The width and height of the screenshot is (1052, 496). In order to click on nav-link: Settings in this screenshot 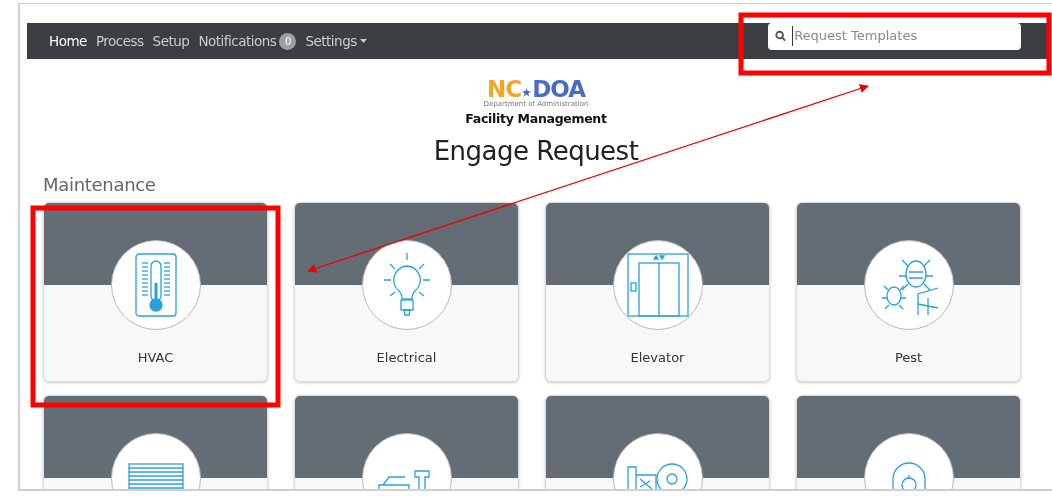, I will do `click(336, 41)`.